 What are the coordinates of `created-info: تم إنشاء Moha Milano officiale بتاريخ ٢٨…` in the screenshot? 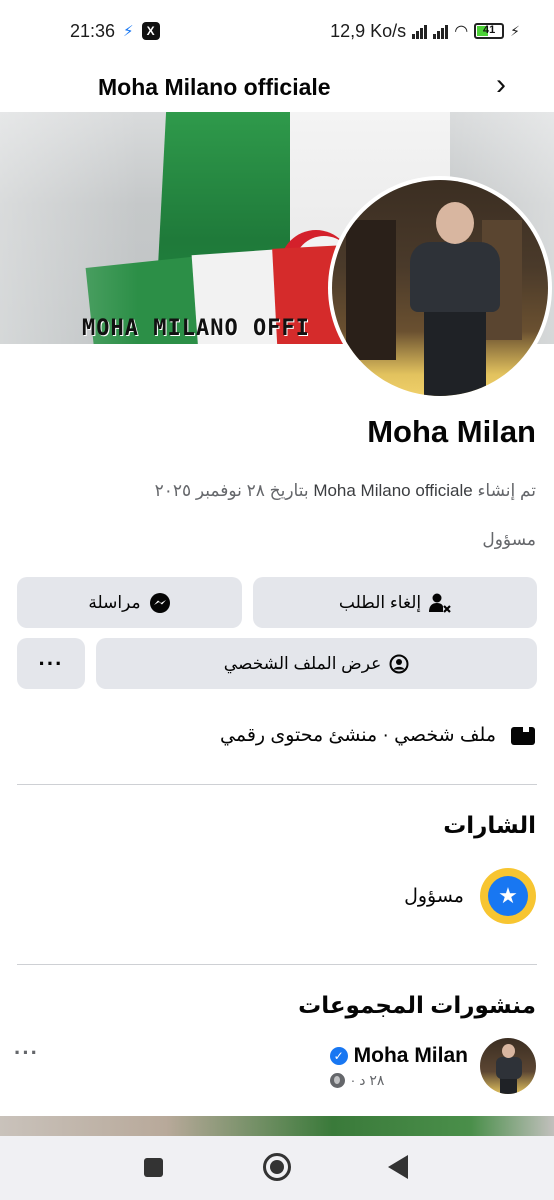 It's located at (345, 491).